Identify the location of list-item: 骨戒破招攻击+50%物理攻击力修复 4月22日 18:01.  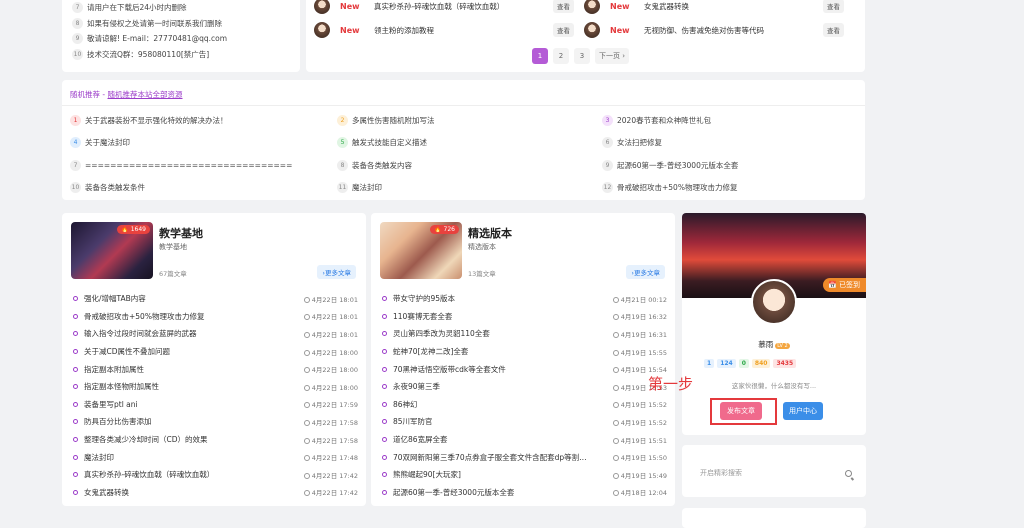
(215, 317).